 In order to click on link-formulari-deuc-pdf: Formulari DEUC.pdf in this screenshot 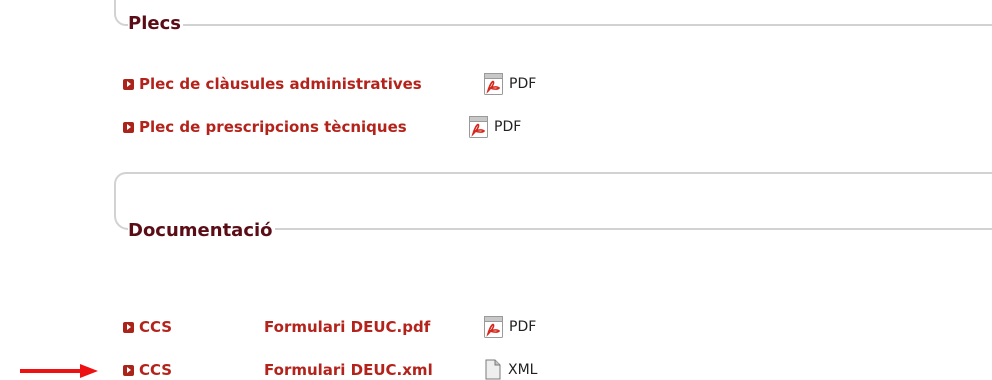, I will do `click(347, 327)`.